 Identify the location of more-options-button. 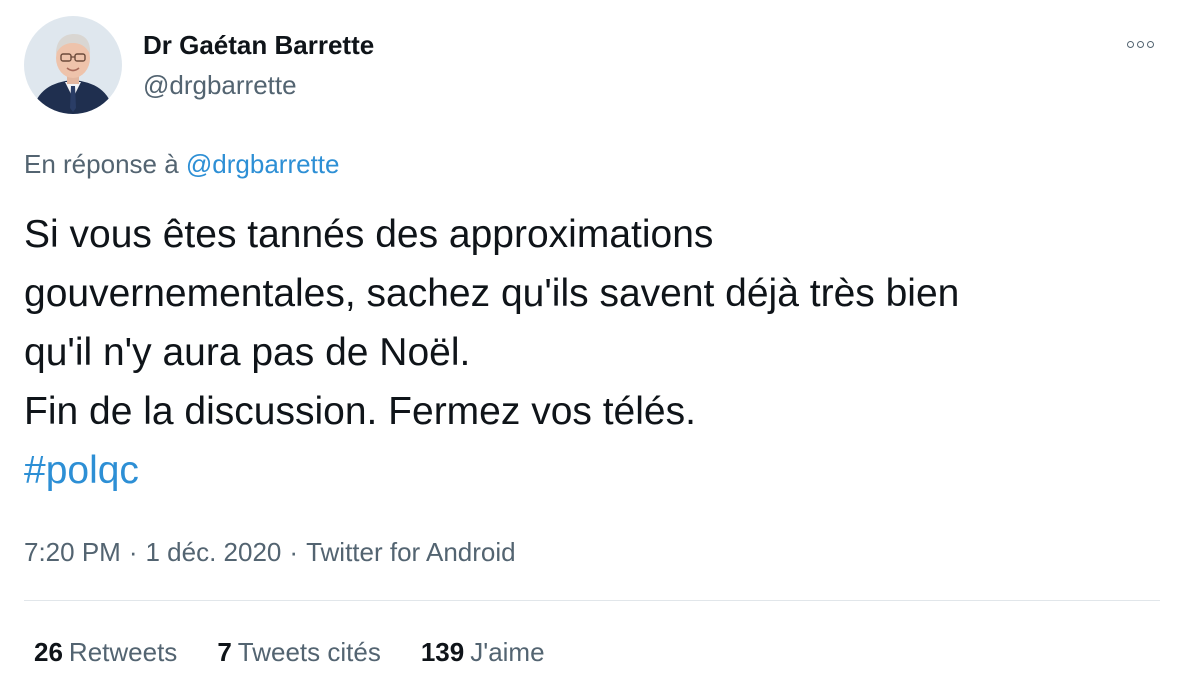
(1140, 44).